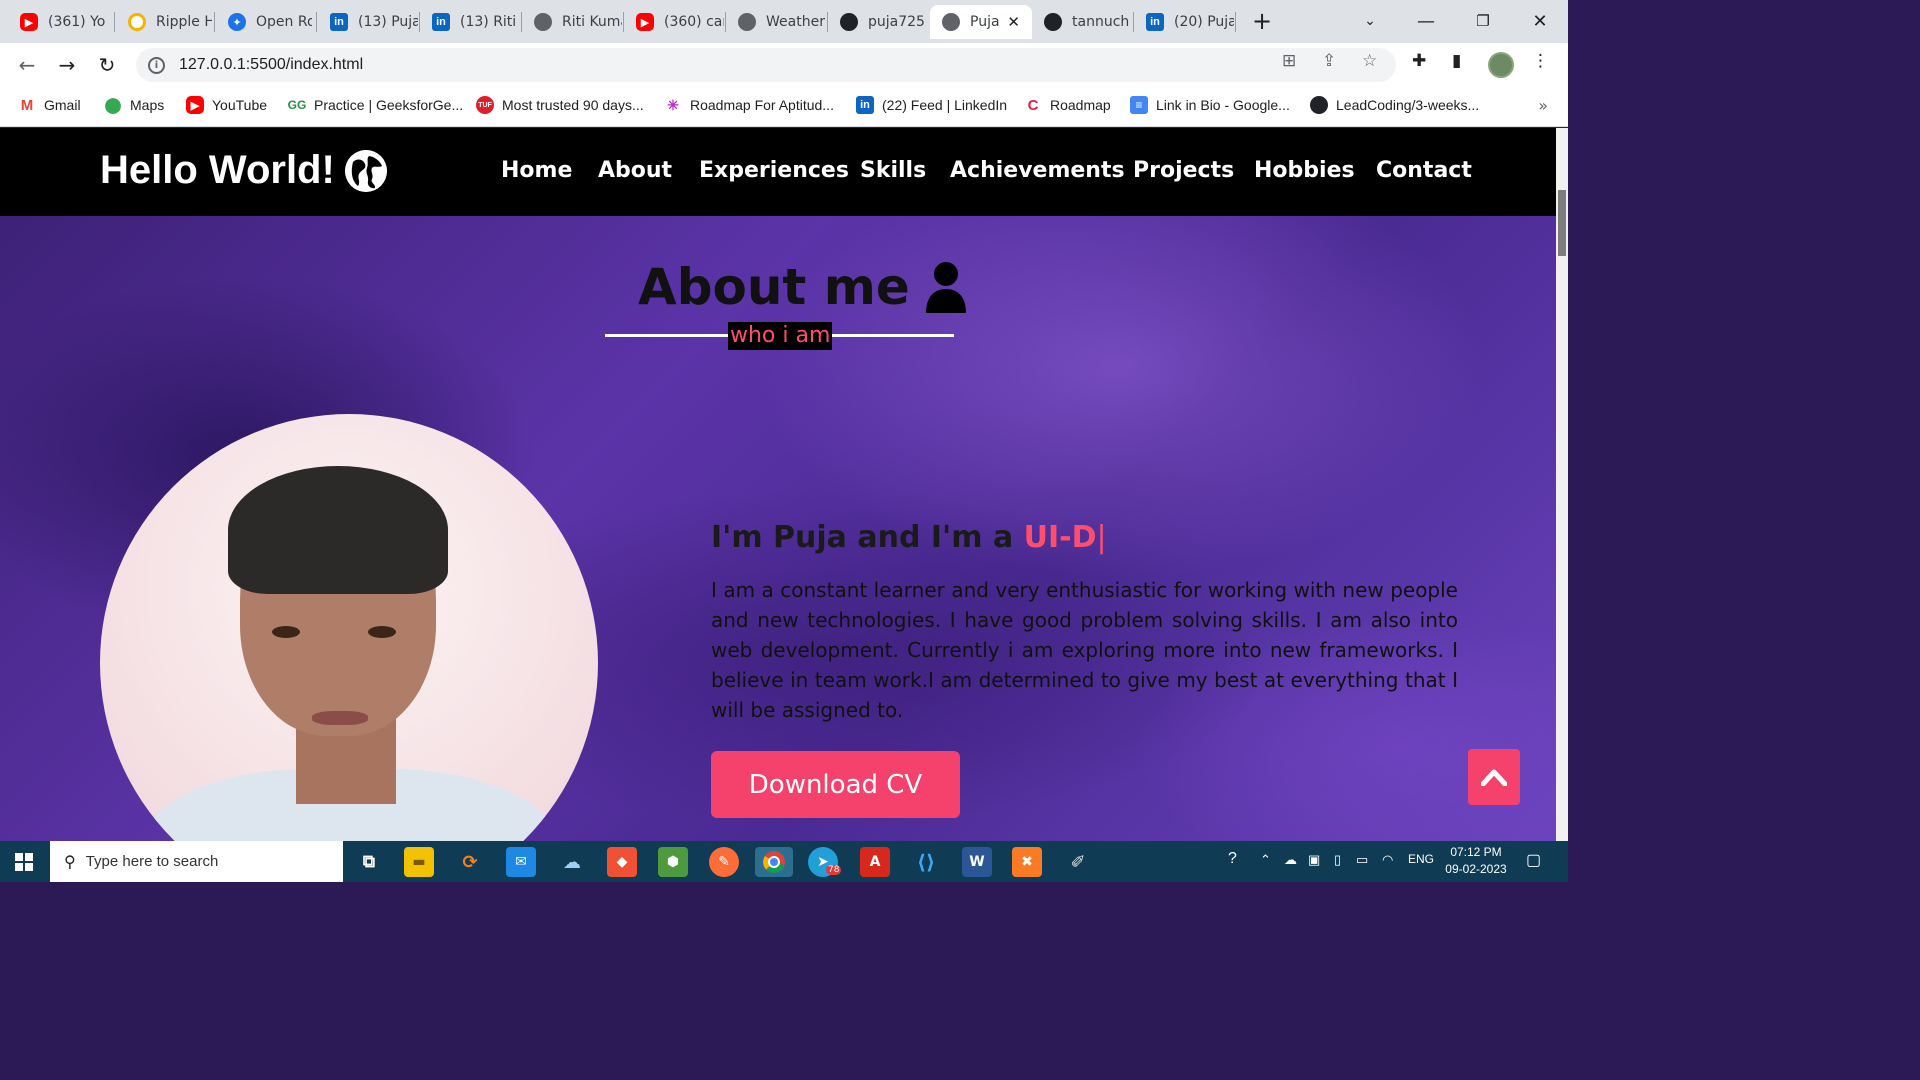 The image size is (1920, 1080). Describe the element at coordinates (1543, 105) in the screenshot. I see `more-bookmarks-button: »` at that location.